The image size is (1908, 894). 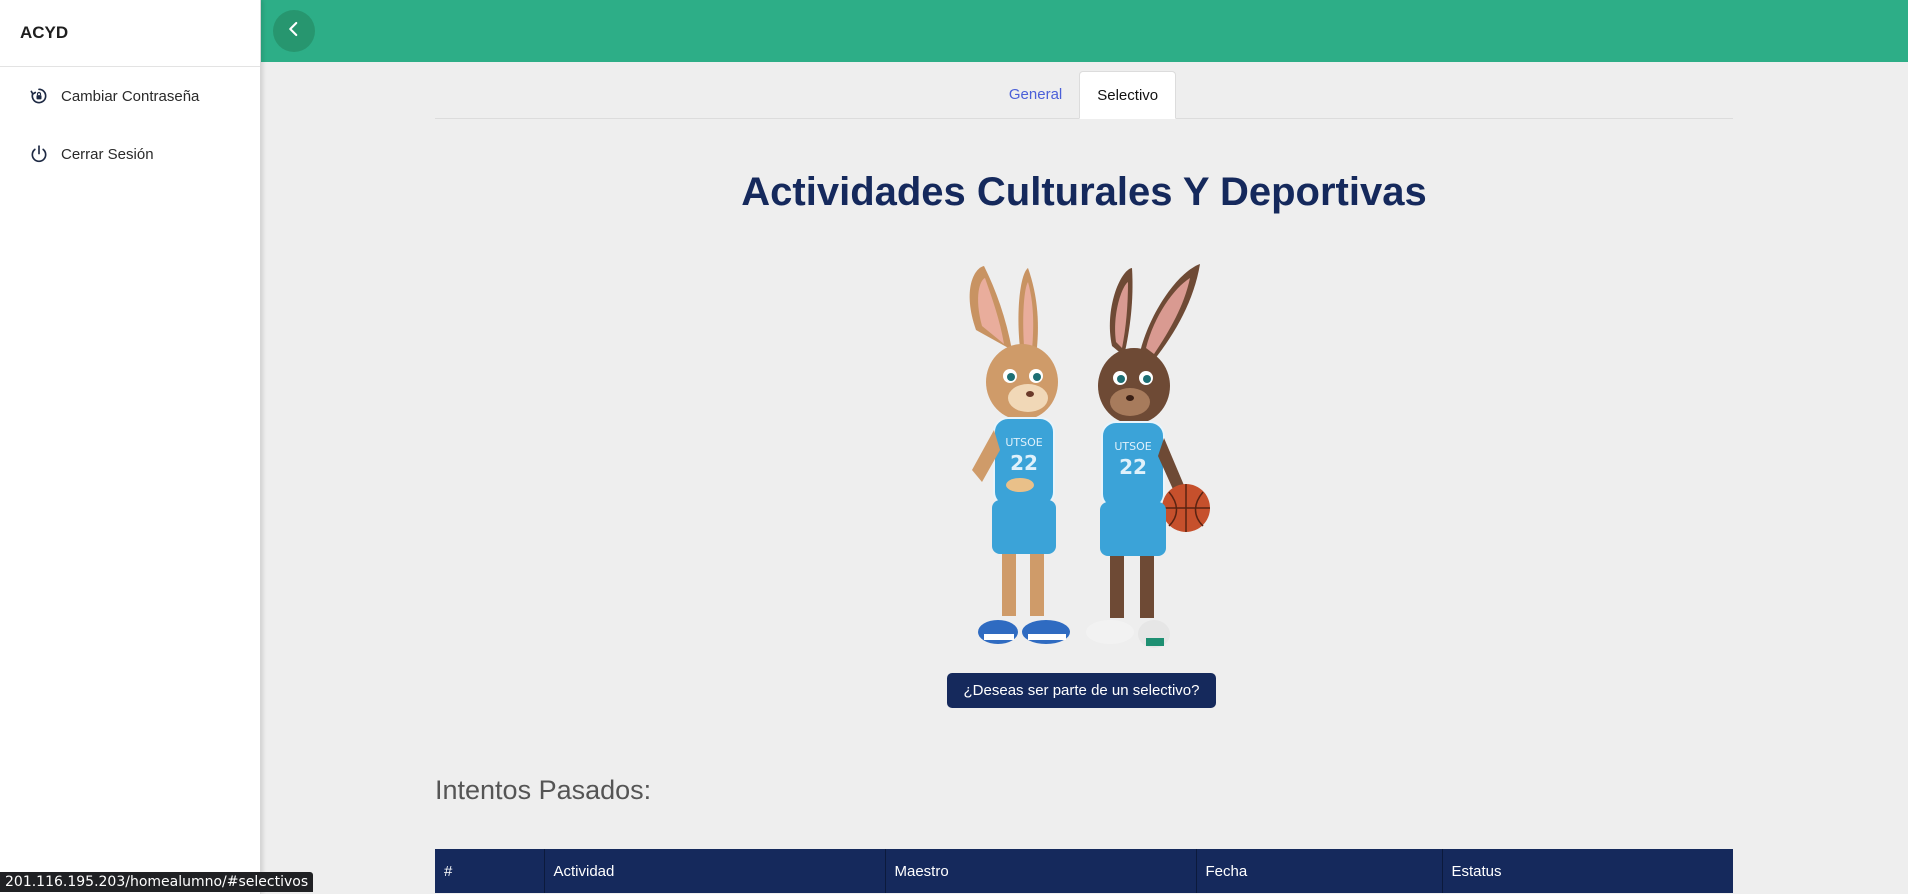 What do you see at coordinates (130, 33) in the screenshot?
I see `app-brand: ACYD` at bounding box center [130, 33].